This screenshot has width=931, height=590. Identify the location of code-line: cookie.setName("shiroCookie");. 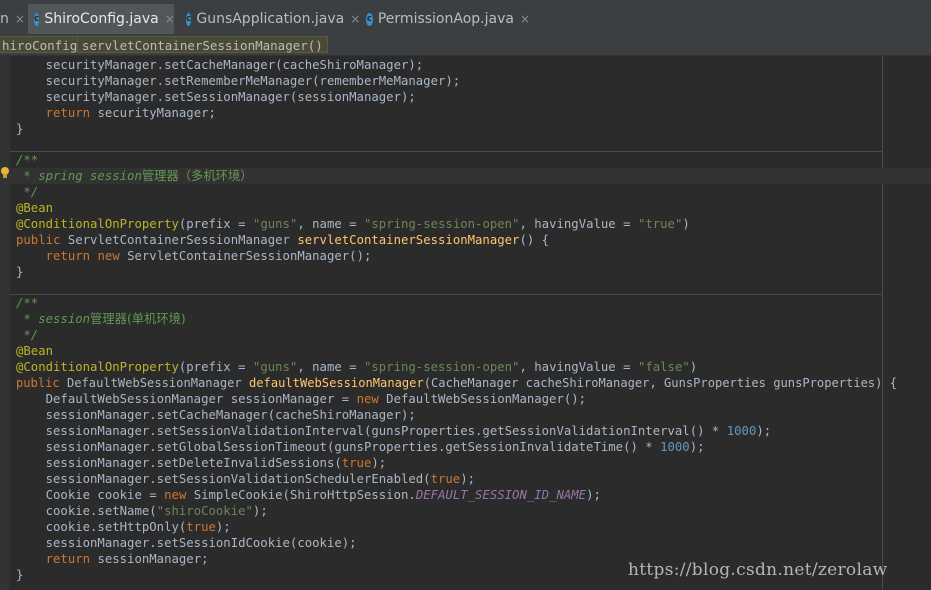
(142, 511).